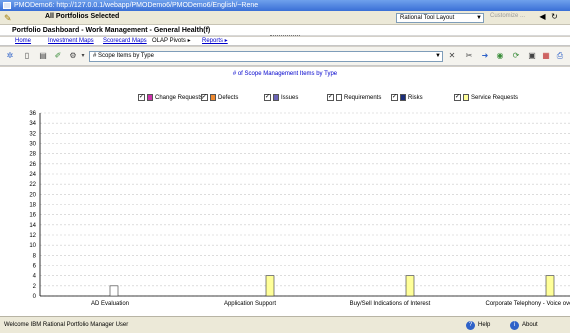  What do you see at coordinates (554, 17) in the screenshot?
I see `refresh-icon: ↻` at bounding box center [554, 17].